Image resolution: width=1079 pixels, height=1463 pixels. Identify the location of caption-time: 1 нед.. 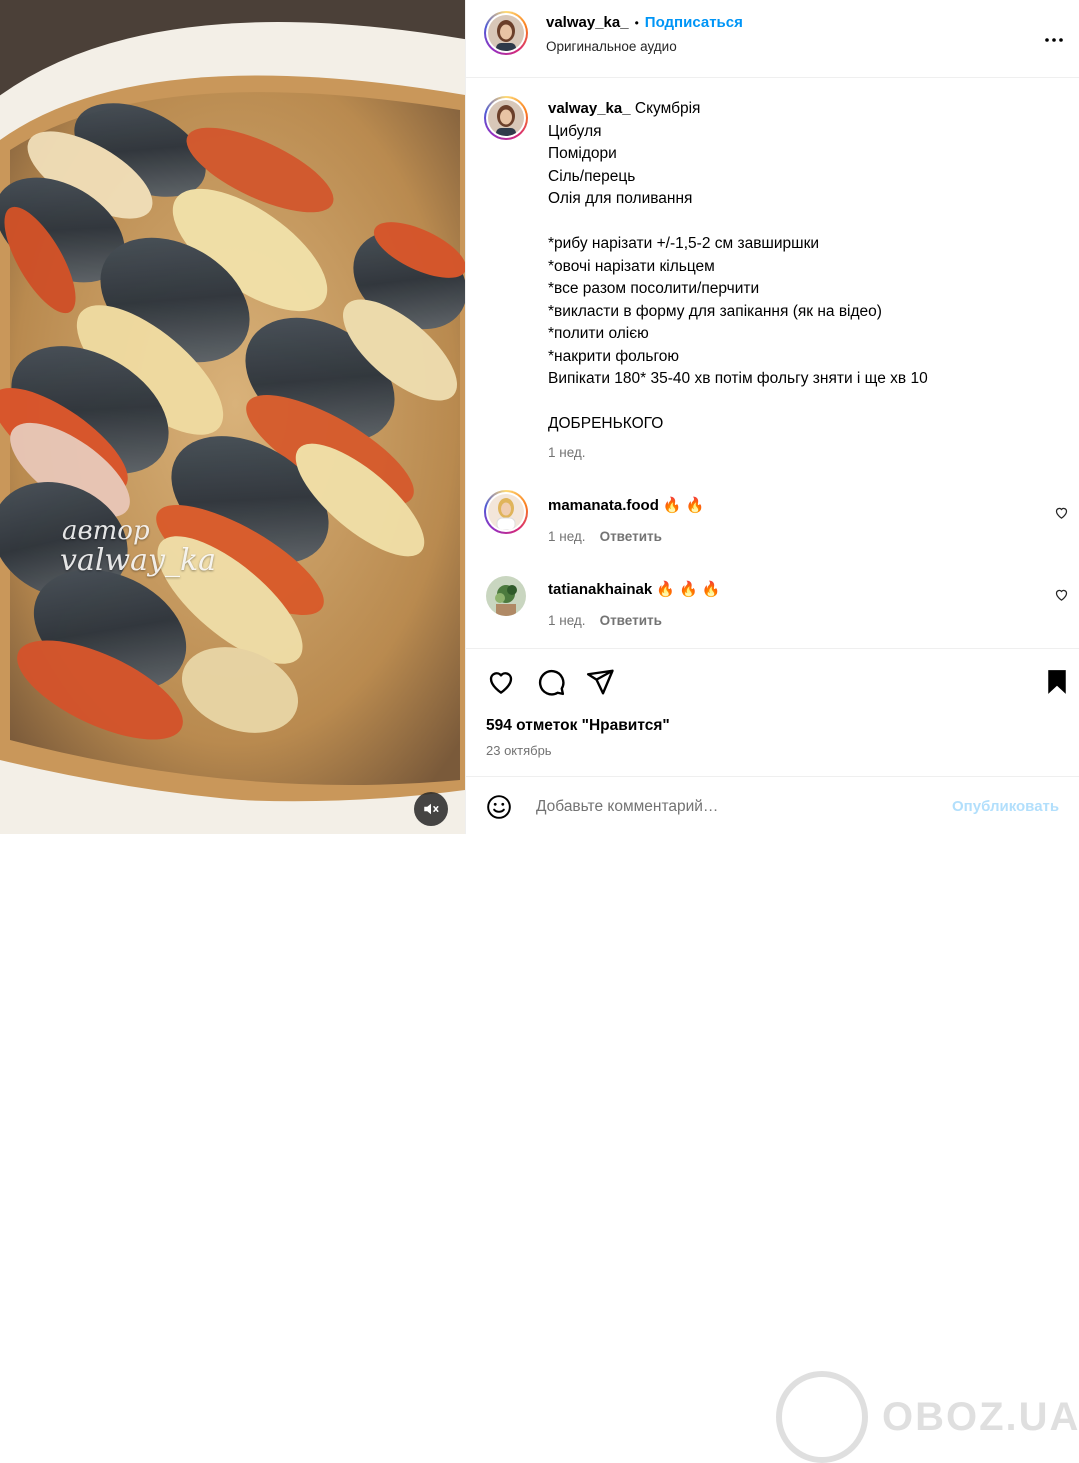
(808, 453).